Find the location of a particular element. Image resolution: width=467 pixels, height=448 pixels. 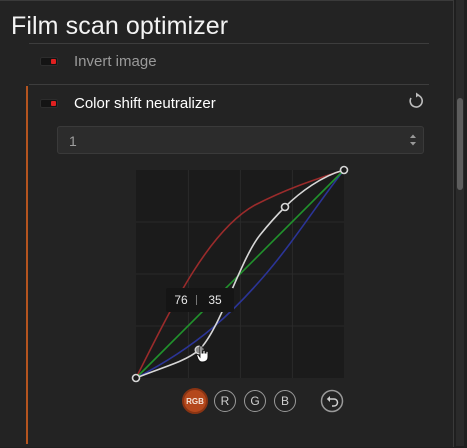

updown-arrows-icon is located at coordinates (413, 140).